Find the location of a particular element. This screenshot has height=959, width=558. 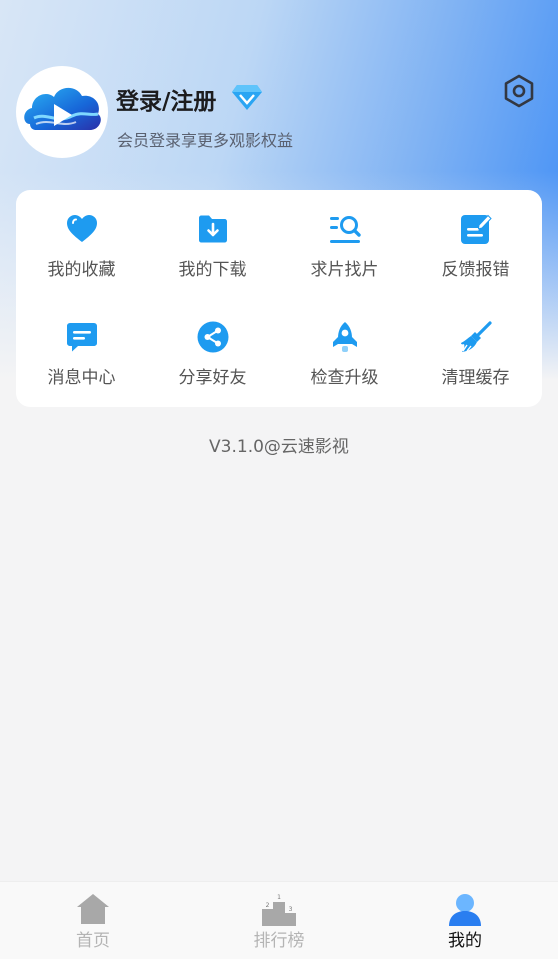

user-icon is located at coordinates (465, 910).